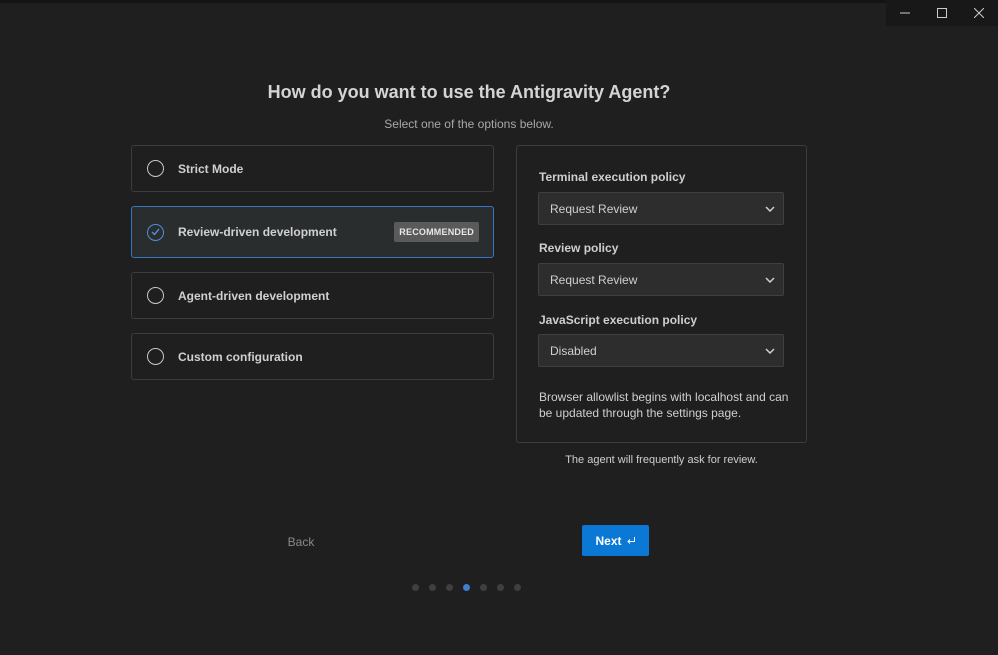  What do you see at coordinates (612, 177) in the screenshot?
I see `terminal-policy-label: Terminal execution policy` at bounding box center [612, 177].